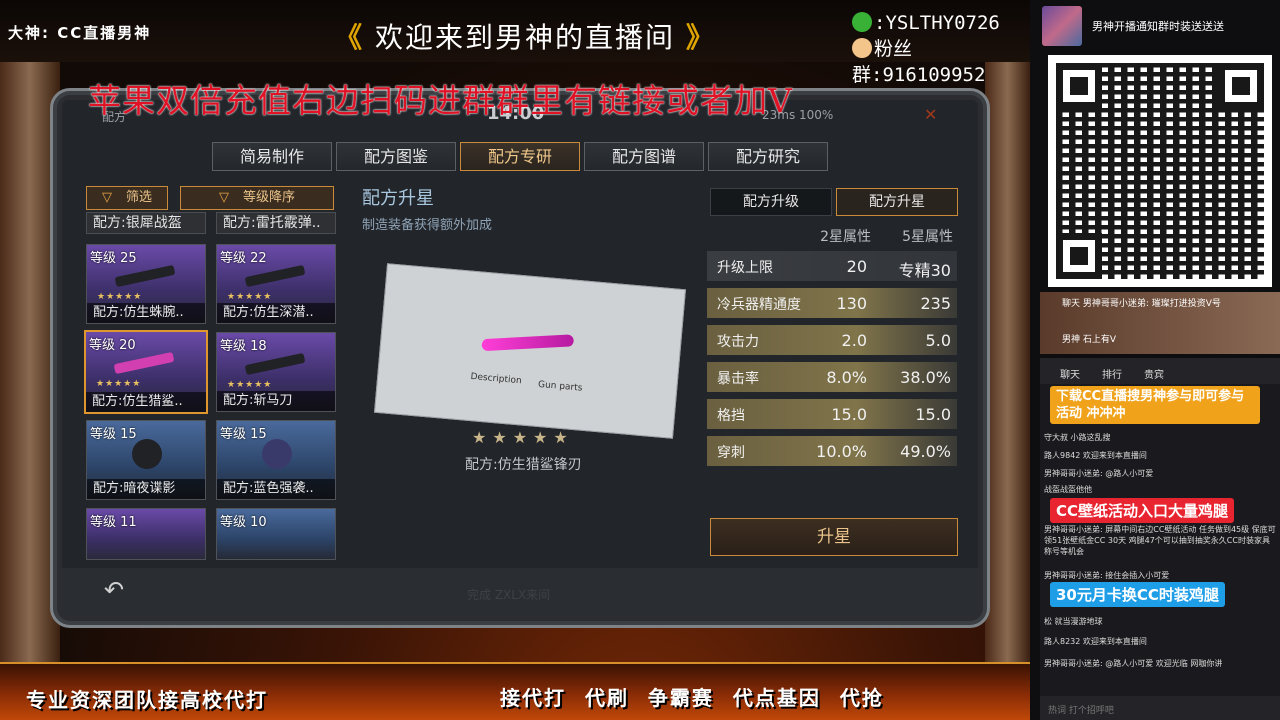  I want to click on col-5star: 5星属性, so click(927, 237).